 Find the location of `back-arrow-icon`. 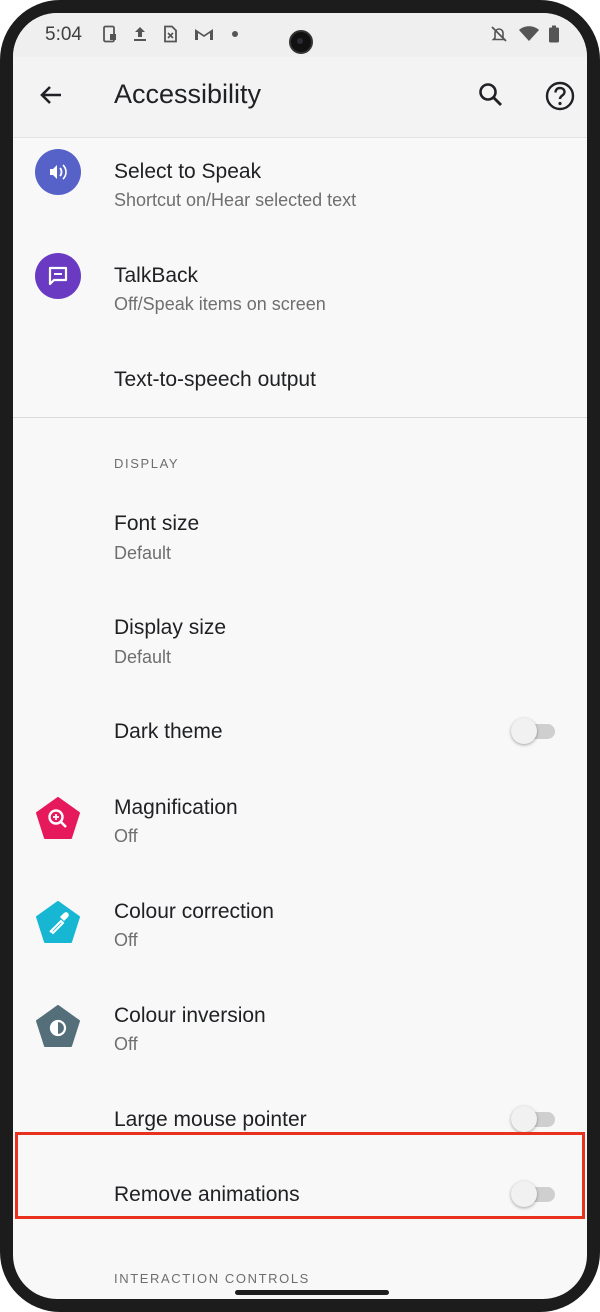

back-arrow-icon is located at coordinates (51, 95).